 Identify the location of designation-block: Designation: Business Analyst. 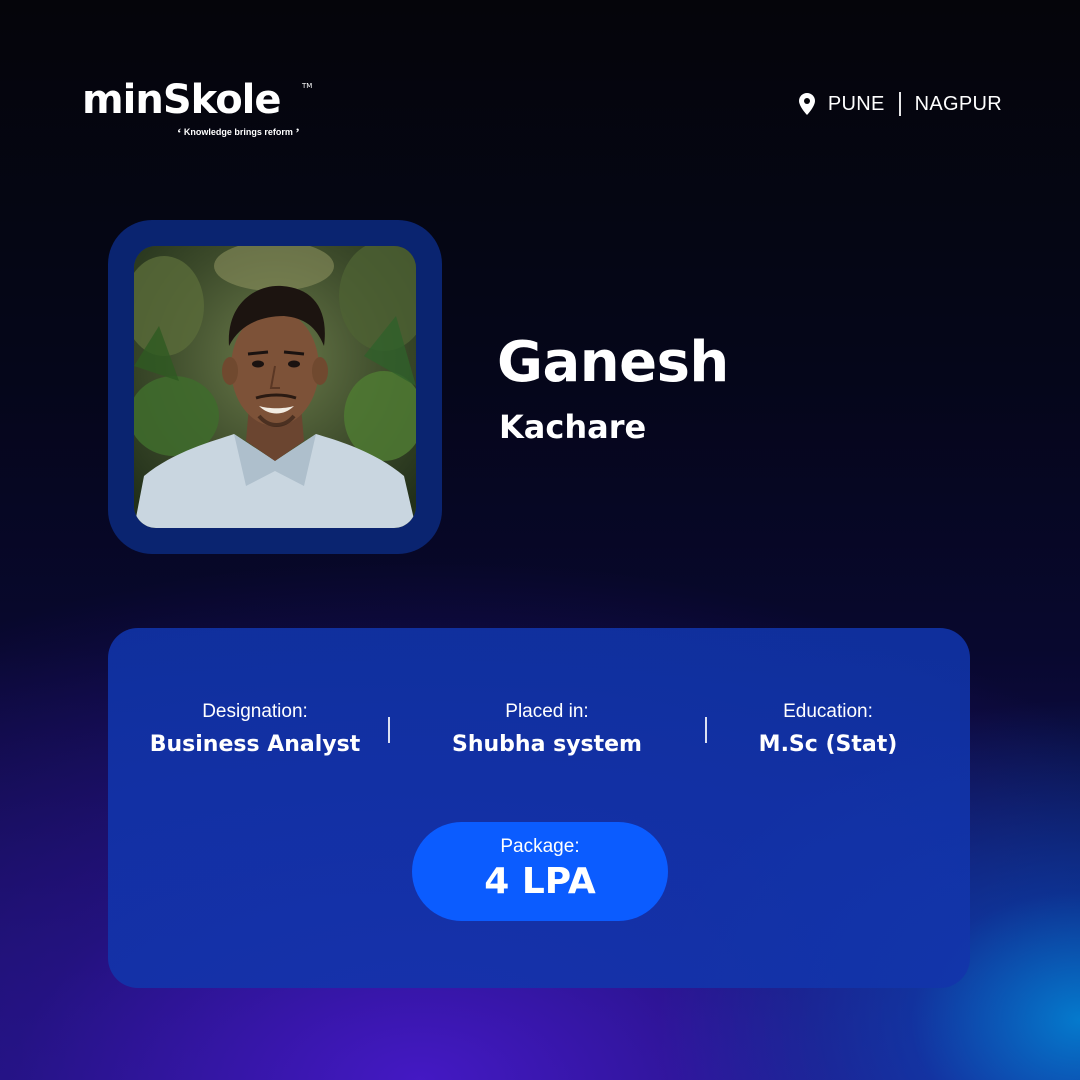
(255, 730).